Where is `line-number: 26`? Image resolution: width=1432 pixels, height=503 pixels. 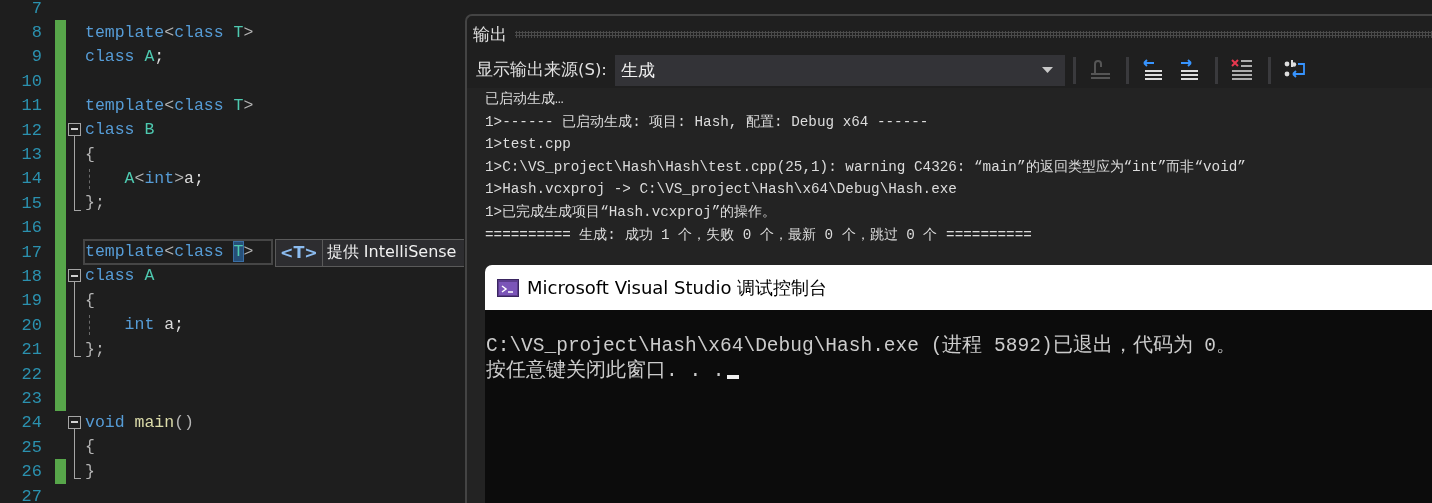
line-number: 26 is located at coordinates (31, 472).